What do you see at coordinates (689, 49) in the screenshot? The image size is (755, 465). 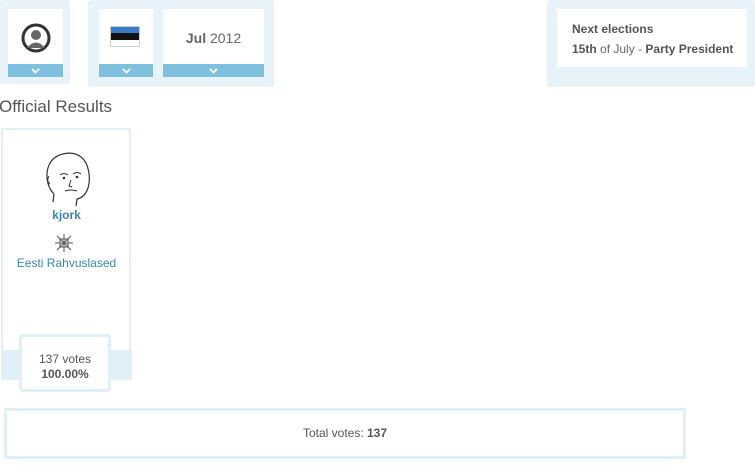 I see `election-type: Party President` at bounding box center [689, 49].